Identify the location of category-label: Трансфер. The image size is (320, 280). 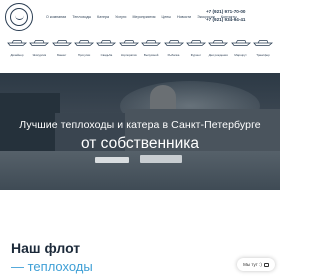
(263, 55).